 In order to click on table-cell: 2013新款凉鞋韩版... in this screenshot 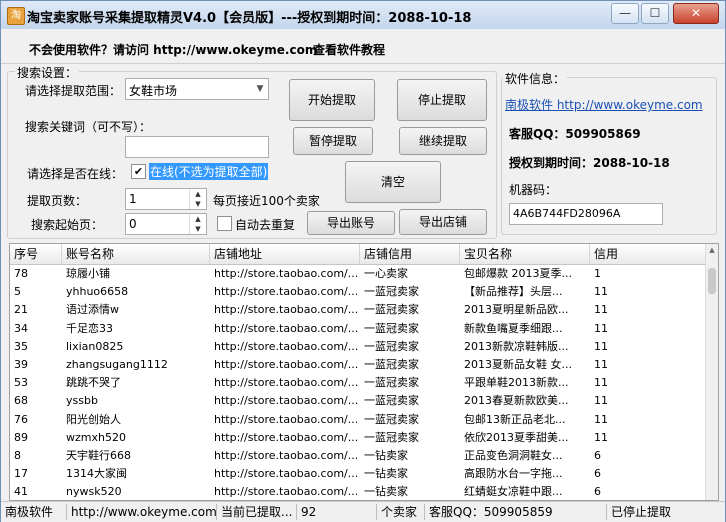, I will do `click(516, 346)`.